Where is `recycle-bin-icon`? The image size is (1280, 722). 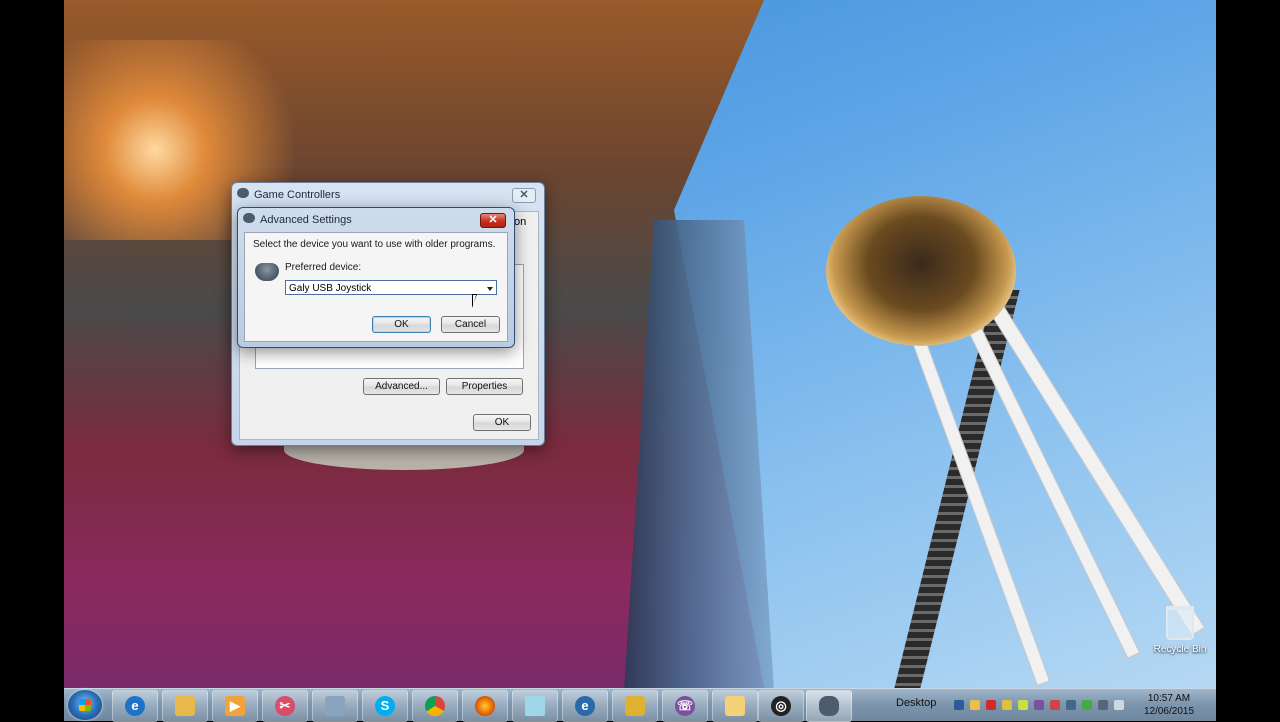 recycle-bin-icon is located at coordinates (1180, 623).